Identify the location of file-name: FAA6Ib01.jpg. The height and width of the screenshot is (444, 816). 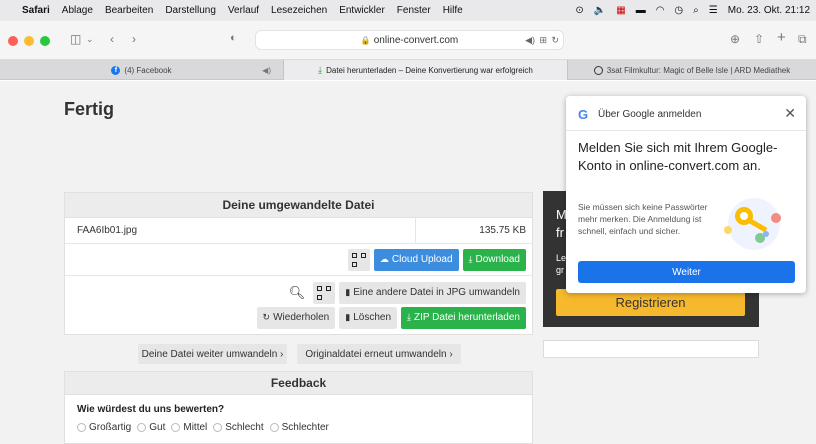
(107, 230).